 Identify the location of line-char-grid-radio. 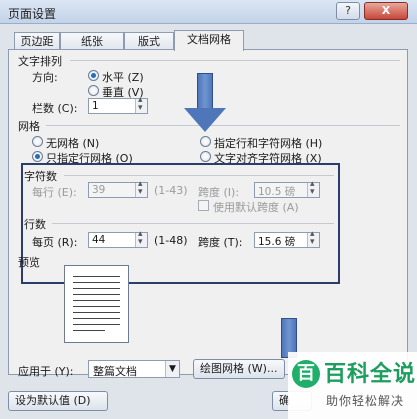
(205, 141).